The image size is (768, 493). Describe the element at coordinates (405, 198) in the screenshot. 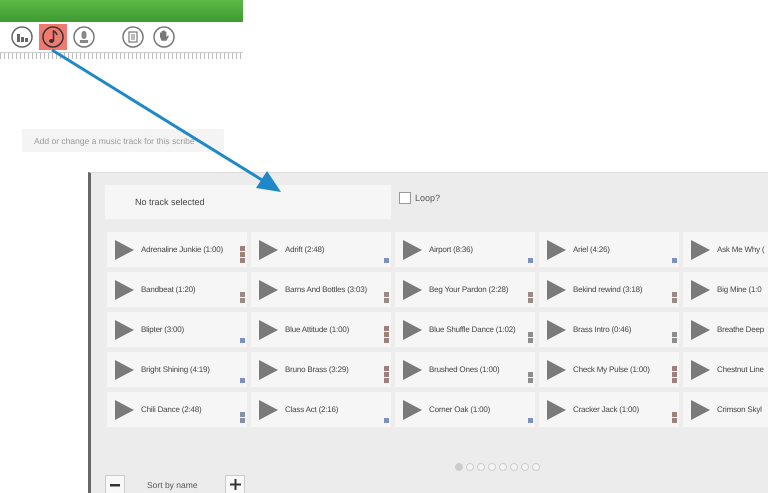

I see `loop-checkbox` at that location.